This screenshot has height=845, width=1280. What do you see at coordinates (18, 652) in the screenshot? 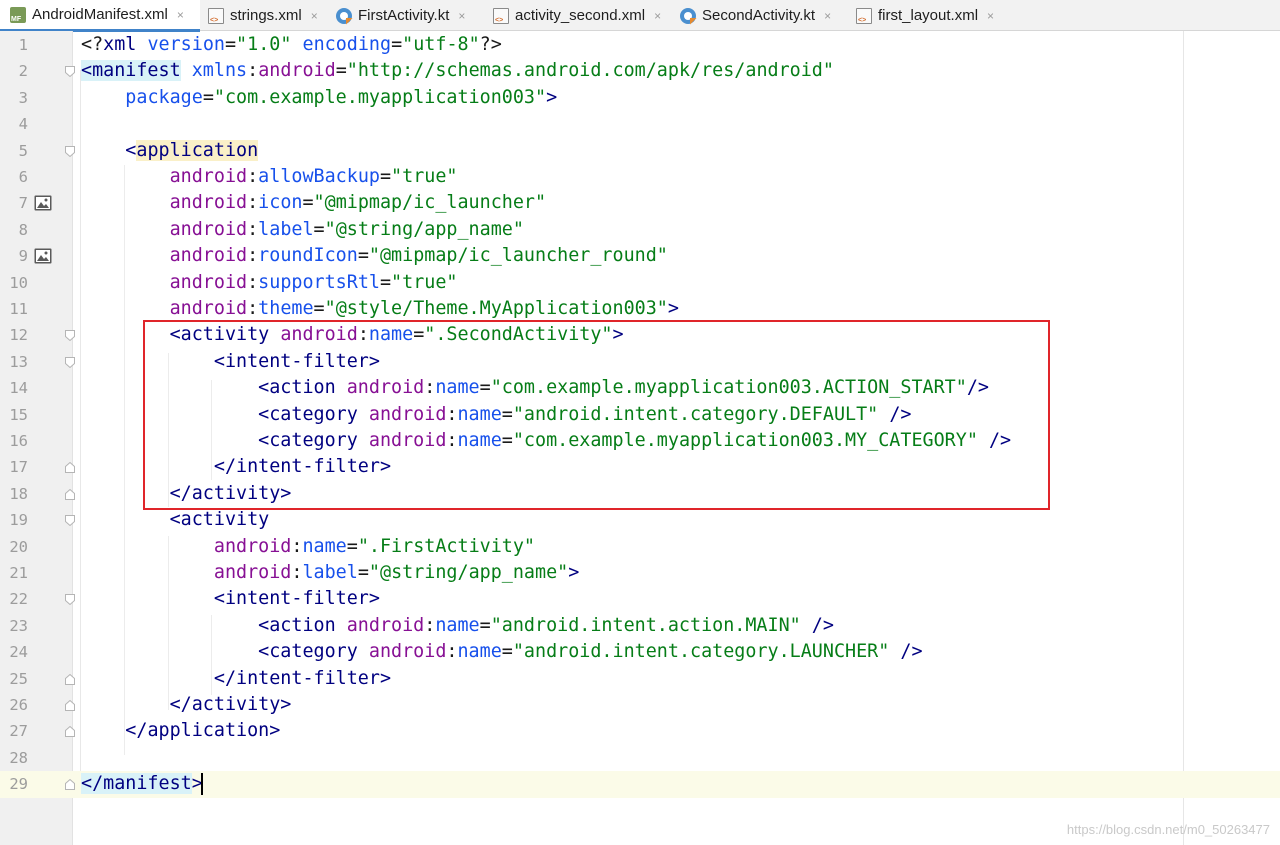
I see `line-number: 24` at bounding box center [18, 652].